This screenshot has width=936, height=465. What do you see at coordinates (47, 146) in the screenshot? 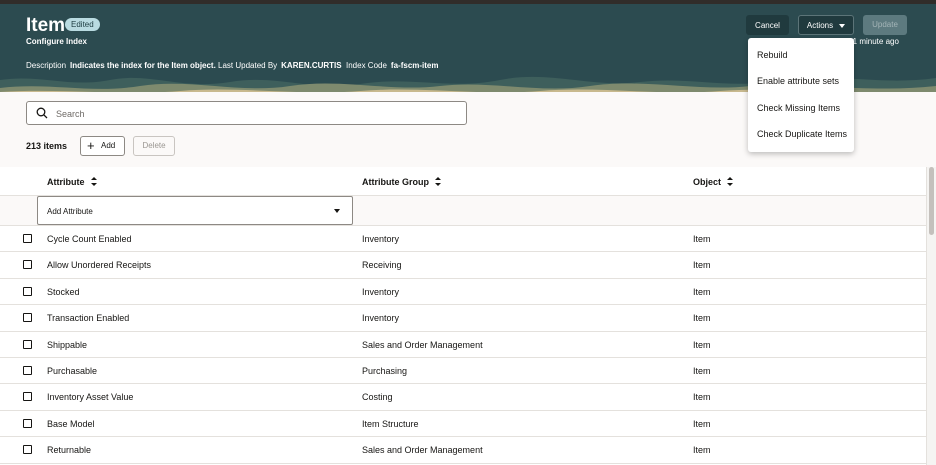
I see `item-count: 213 items` at bounding box center [47, 146].